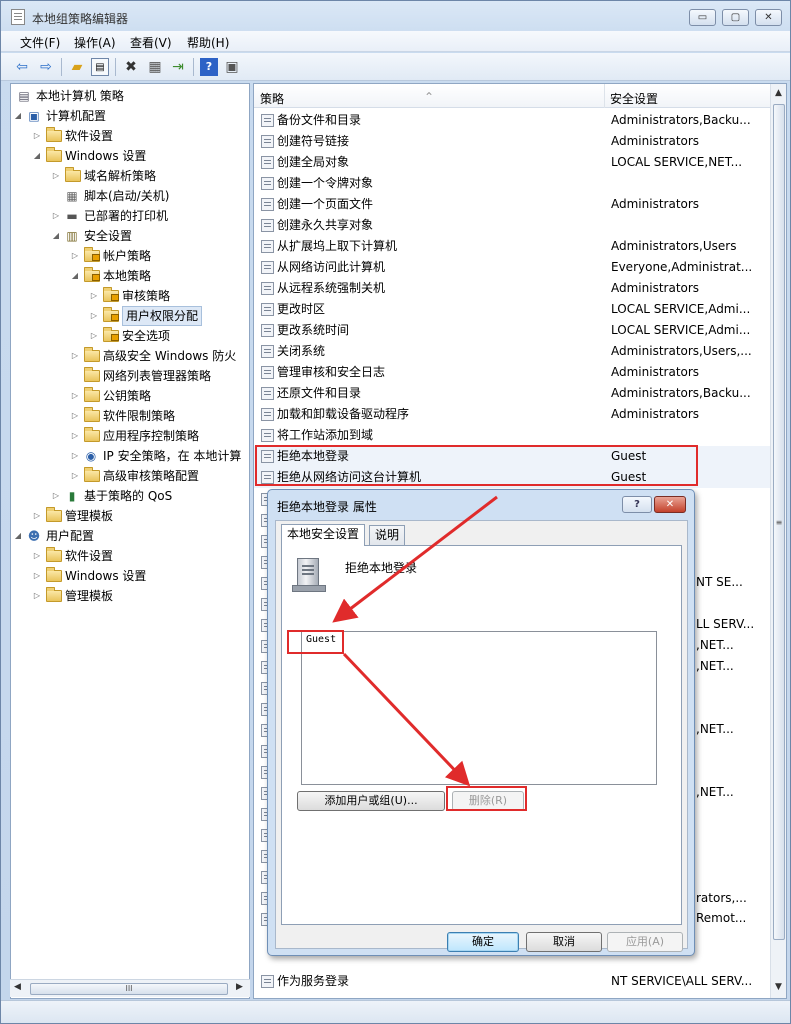  I want to click on close-button: ✕, so click(768, 17).